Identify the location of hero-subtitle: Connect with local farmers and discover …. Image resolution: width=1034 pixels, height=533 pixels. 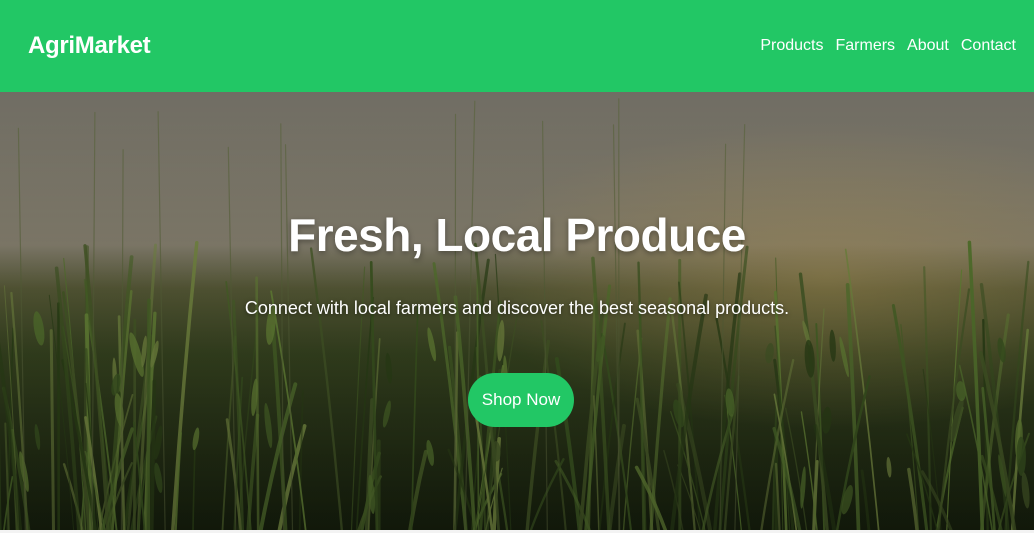
(517, 308).